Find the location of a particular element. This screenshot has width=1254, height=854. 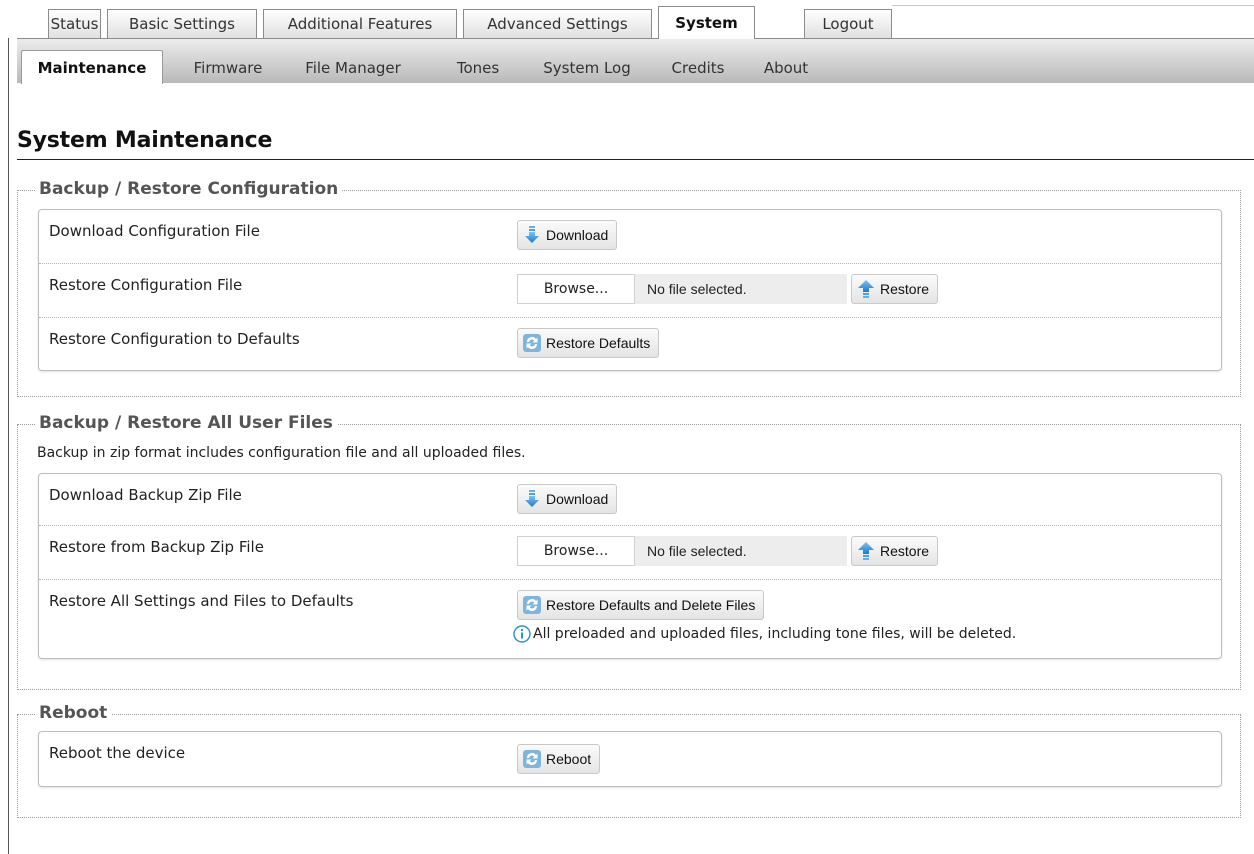

restore-config-button: Restore is located at coordinates (895, 289).